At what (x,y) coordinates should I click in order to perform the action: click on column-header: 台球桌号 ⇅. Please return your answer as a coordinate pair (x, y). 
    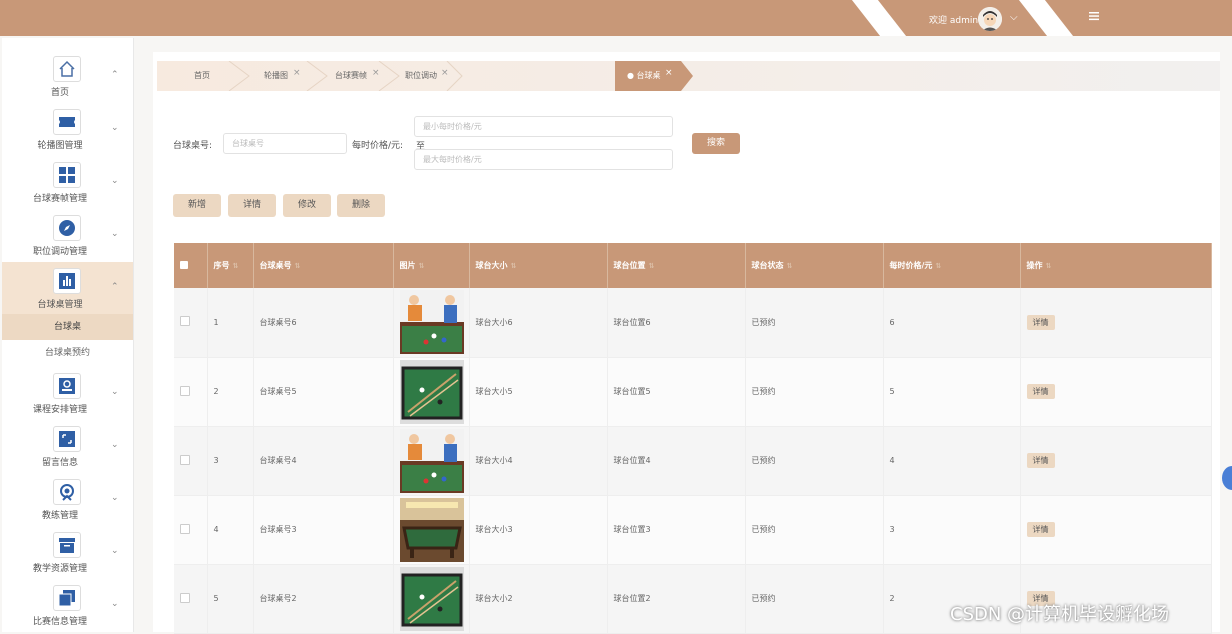
    Looking at the image, I should click on (323, 265).